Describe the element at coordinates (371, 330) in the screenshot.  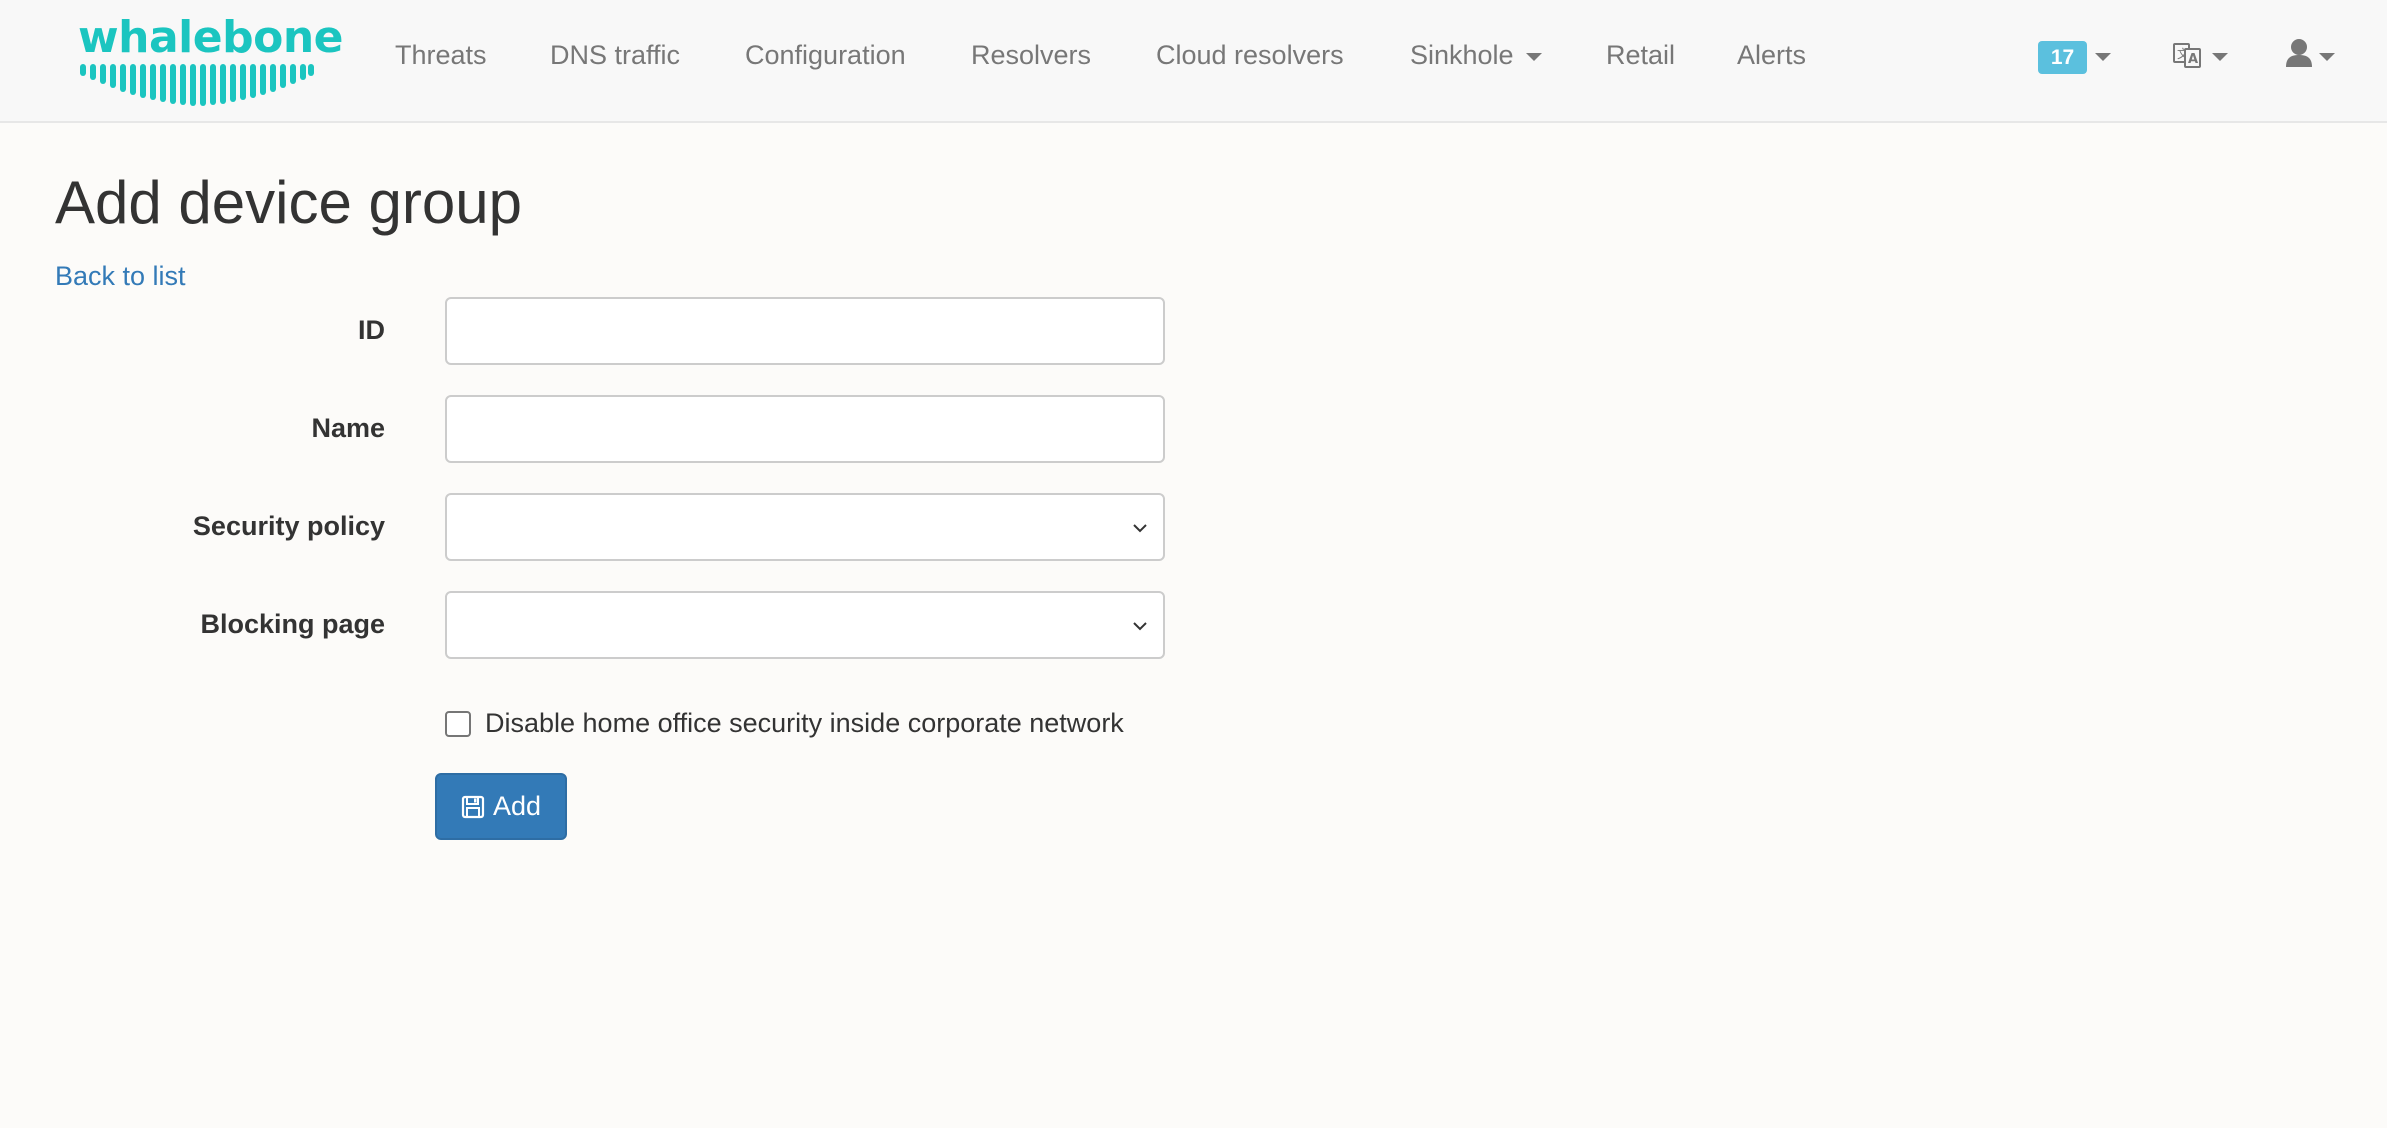
I see `id-label: ID` at that location.